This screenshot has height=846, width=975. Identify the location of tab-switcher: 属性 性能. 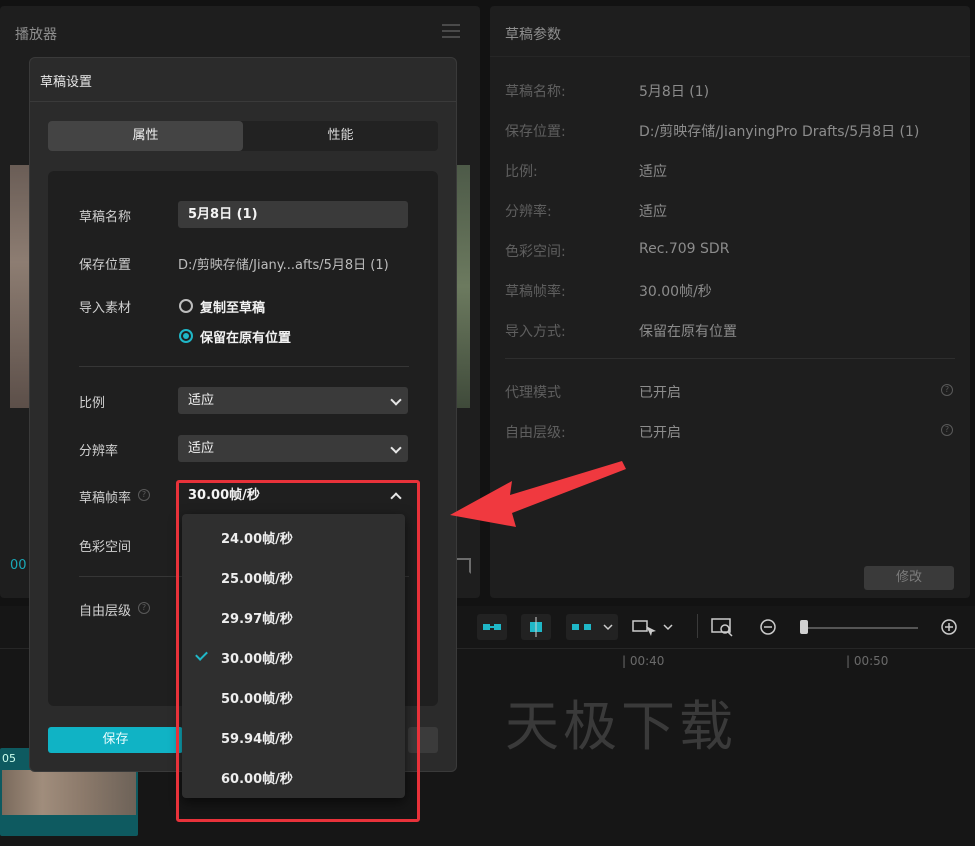
(243, 136).